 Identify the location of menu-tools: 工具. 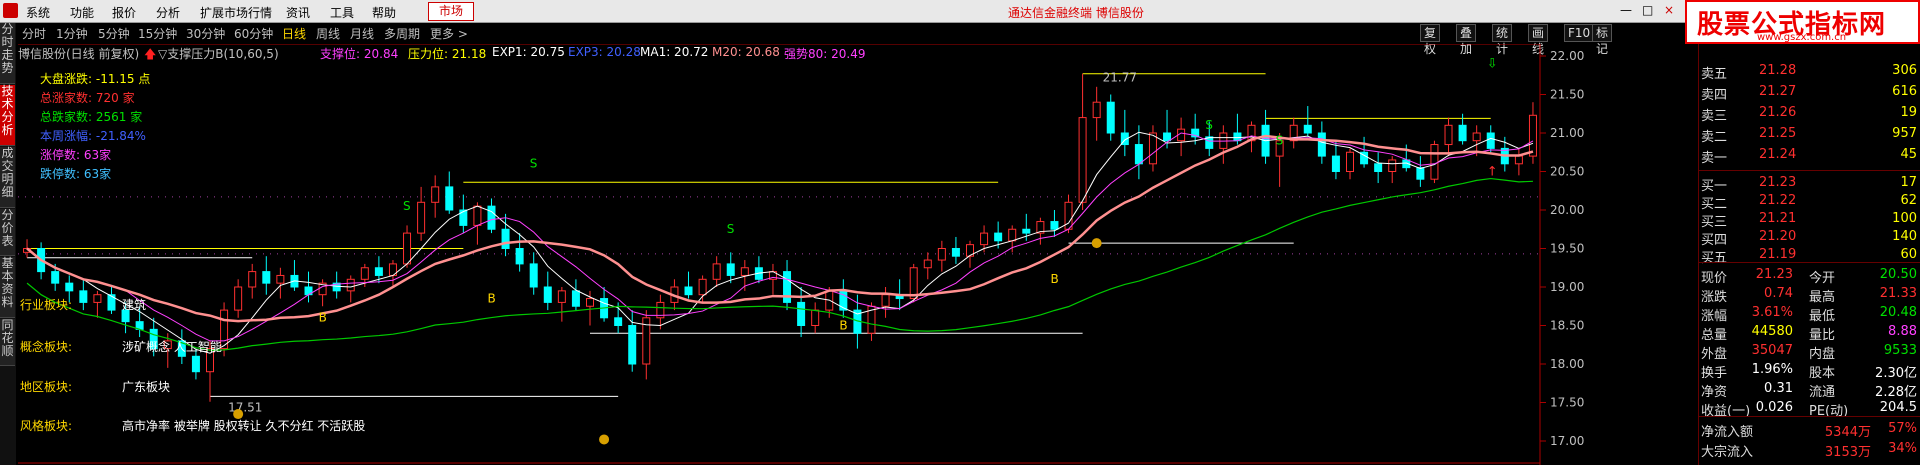
(342, 12).